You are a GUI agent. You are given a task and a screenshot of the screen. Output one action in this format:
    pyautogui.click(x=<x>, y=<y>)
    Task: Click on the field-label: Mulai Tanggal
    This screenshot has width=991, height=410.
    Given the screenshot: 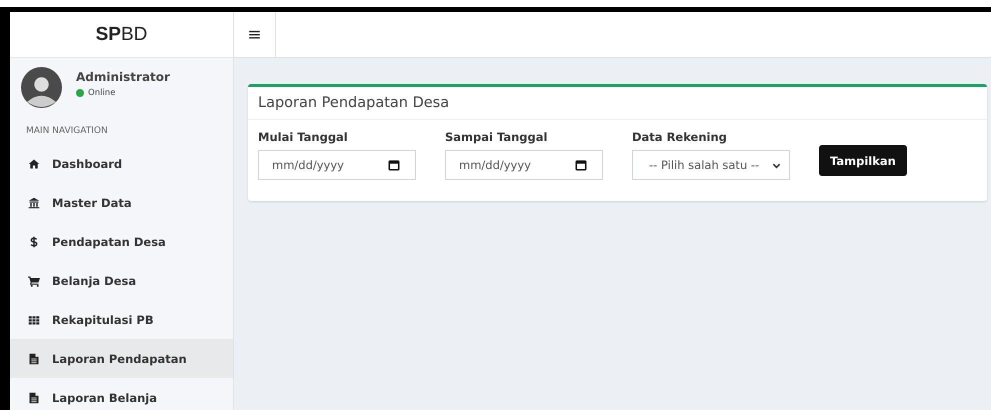 What is the action you would take?
    pyautogui.click(x=303, y=137)
    